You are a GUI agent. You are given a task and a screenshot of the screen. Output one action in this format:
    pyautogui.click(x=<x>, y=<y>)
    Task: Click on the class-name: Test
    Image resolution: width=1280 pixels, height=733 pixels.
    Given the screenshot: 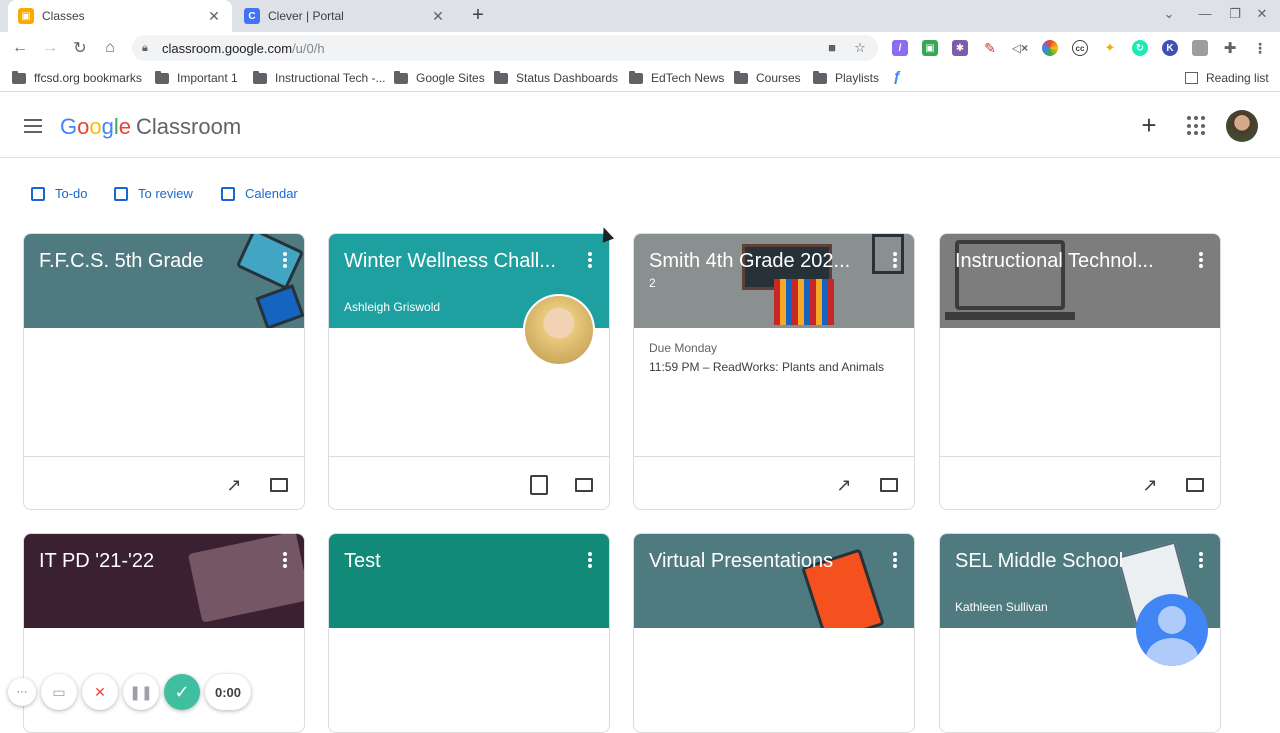 What is the action you would take?
    pyautogui.click(x=456, y=561)
    